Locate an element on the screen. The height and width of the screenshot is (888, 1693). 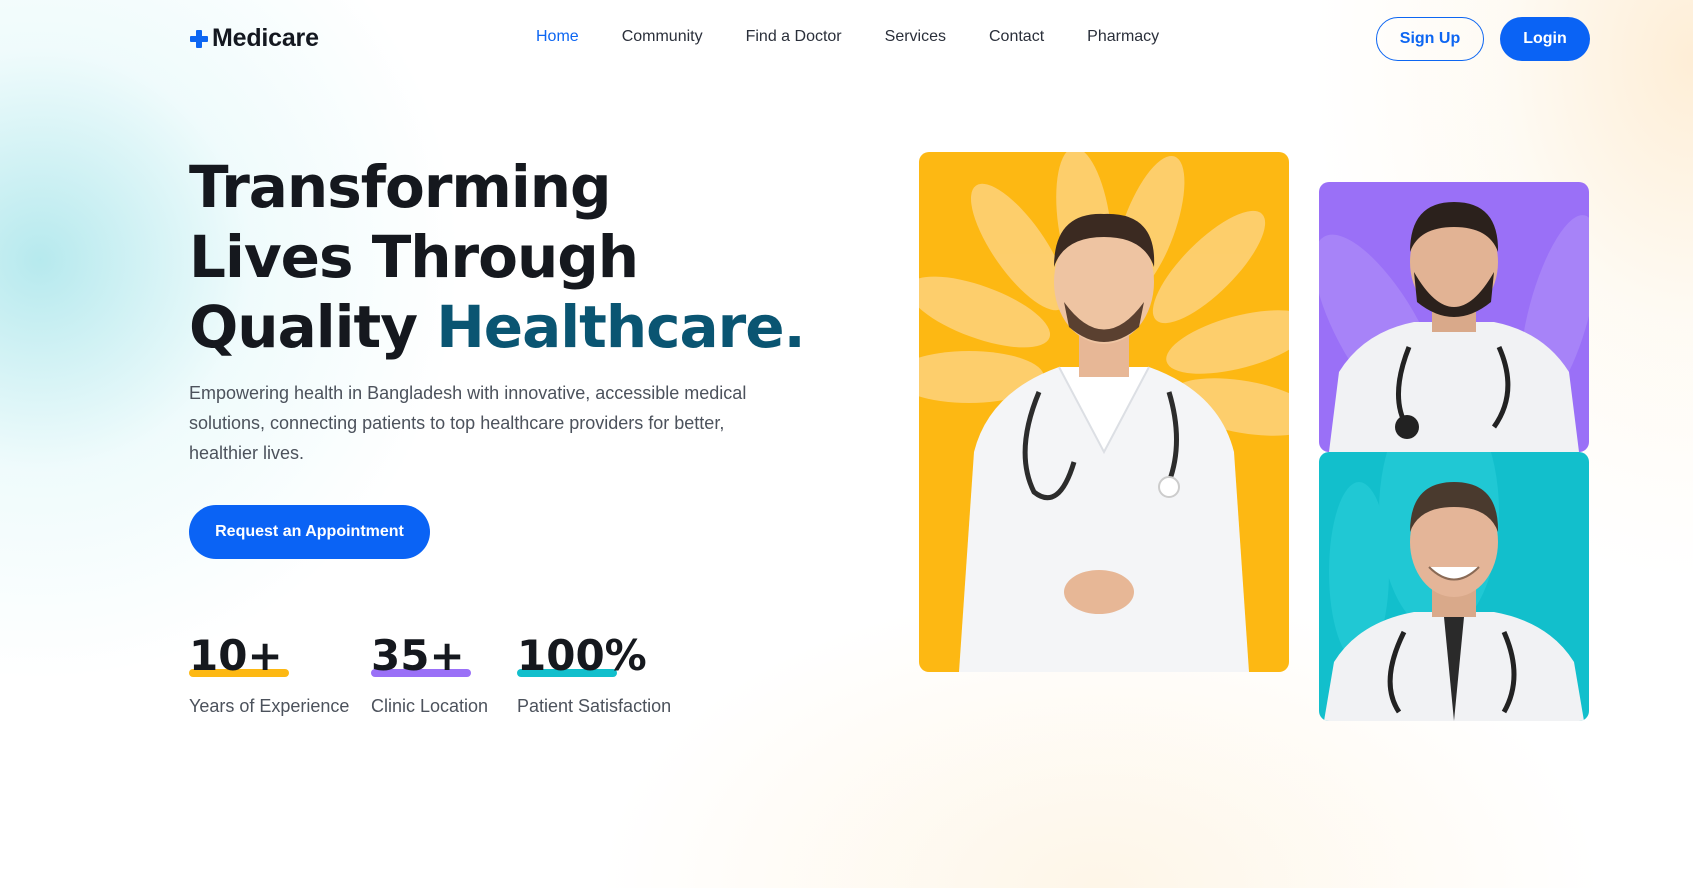
brand-name: Medicare is located at coordinates (265, 38).